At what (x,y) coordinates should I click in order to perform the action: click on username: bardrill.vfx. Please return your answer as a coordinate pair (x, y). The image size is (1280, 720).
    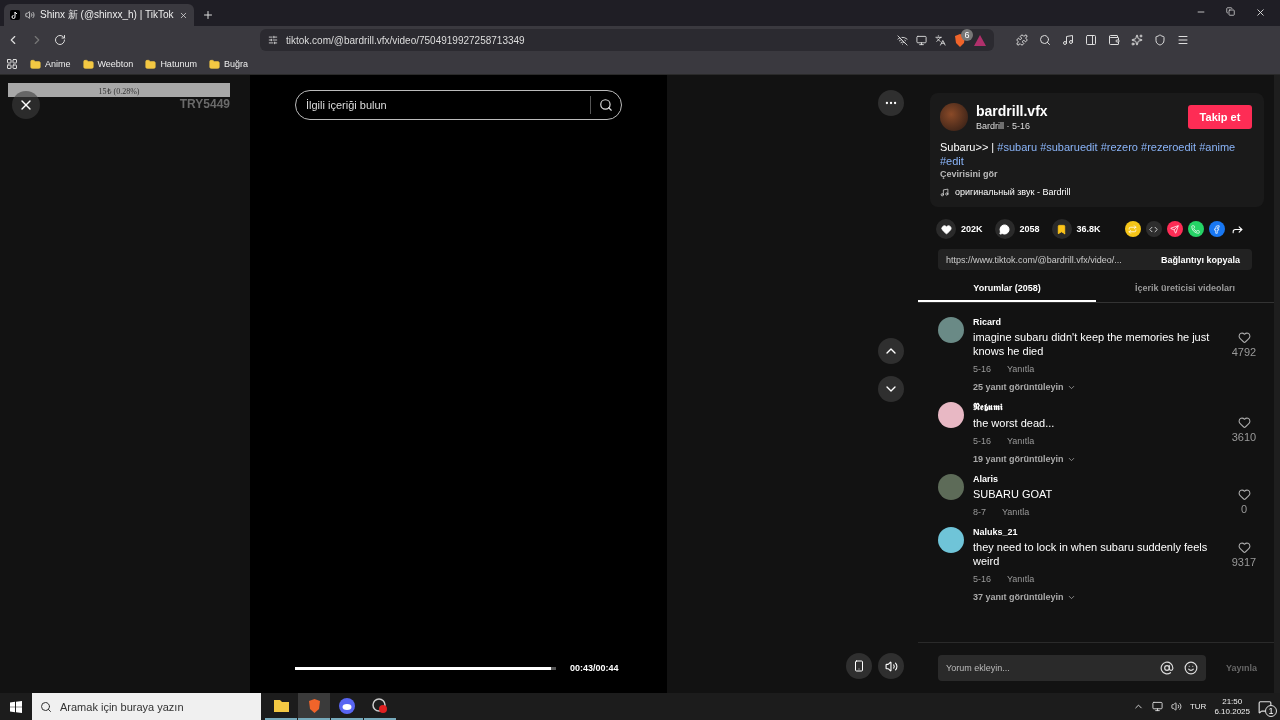
    Looking at the image, I should click on (1012, 111).